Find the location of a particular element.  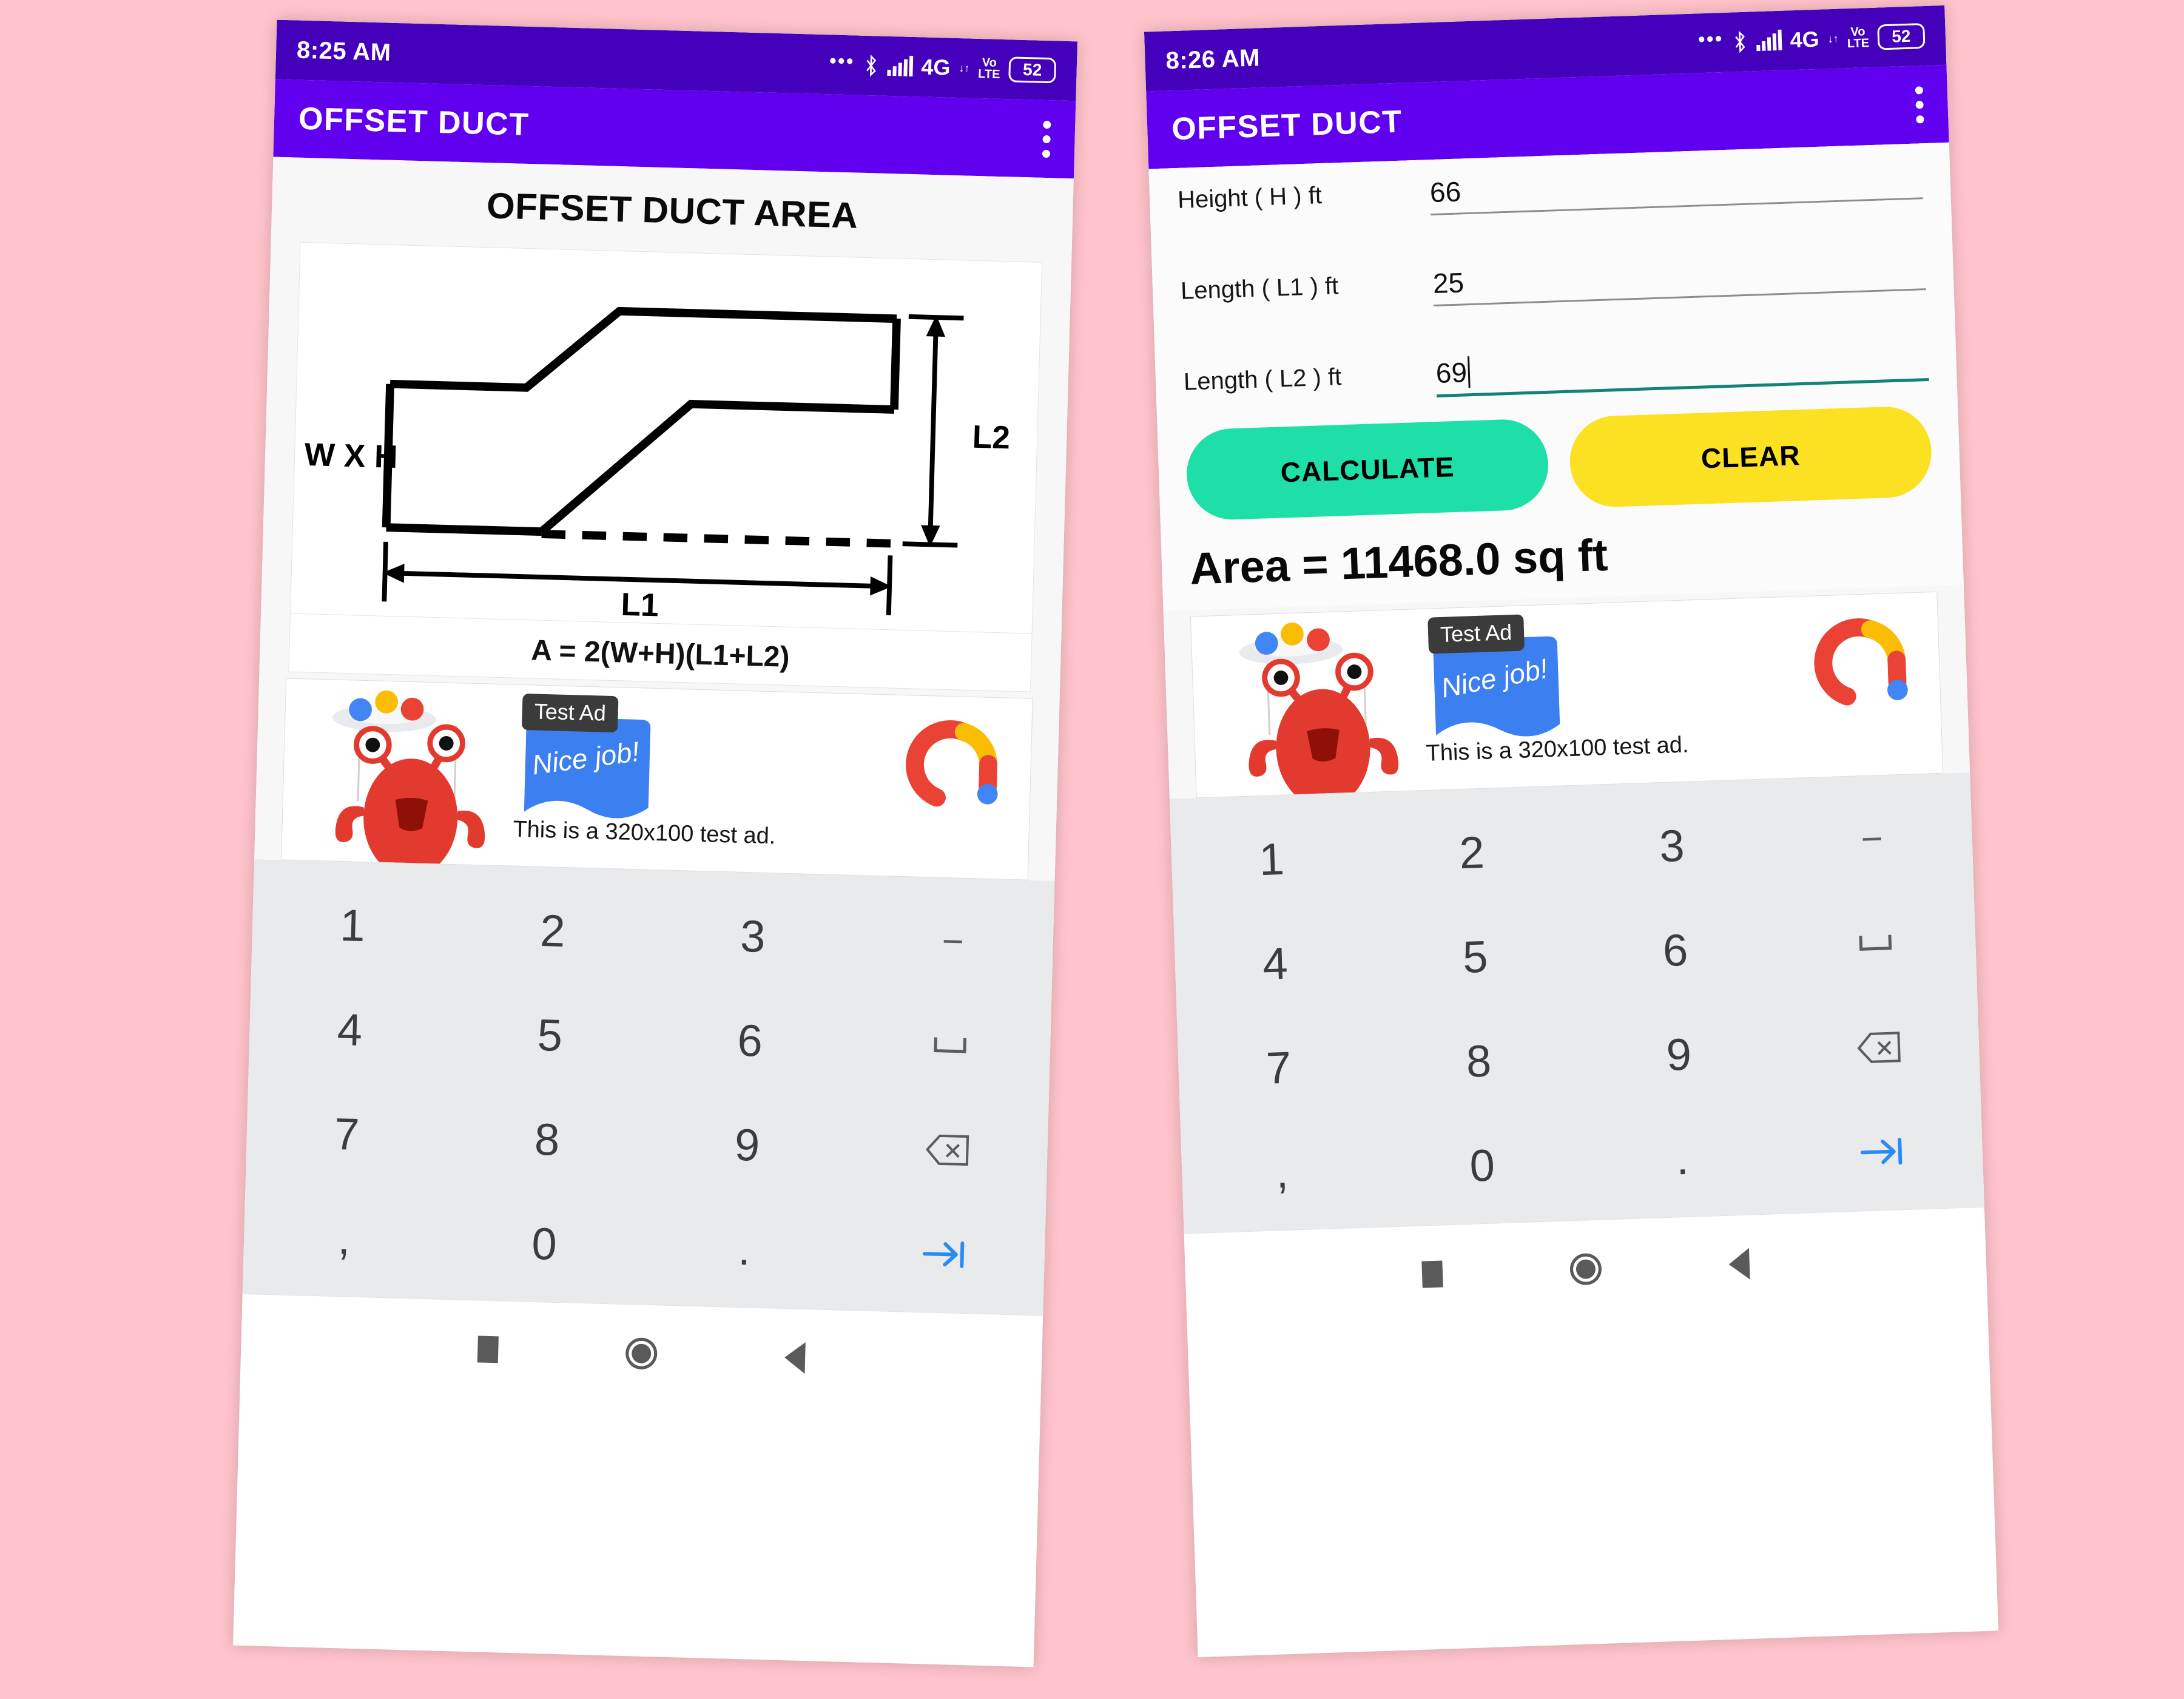

numeric-keyboard-right: 1 2 3 − 4 5 6 7 8 9 , 0 . is located at coordinates (1576, 1003).